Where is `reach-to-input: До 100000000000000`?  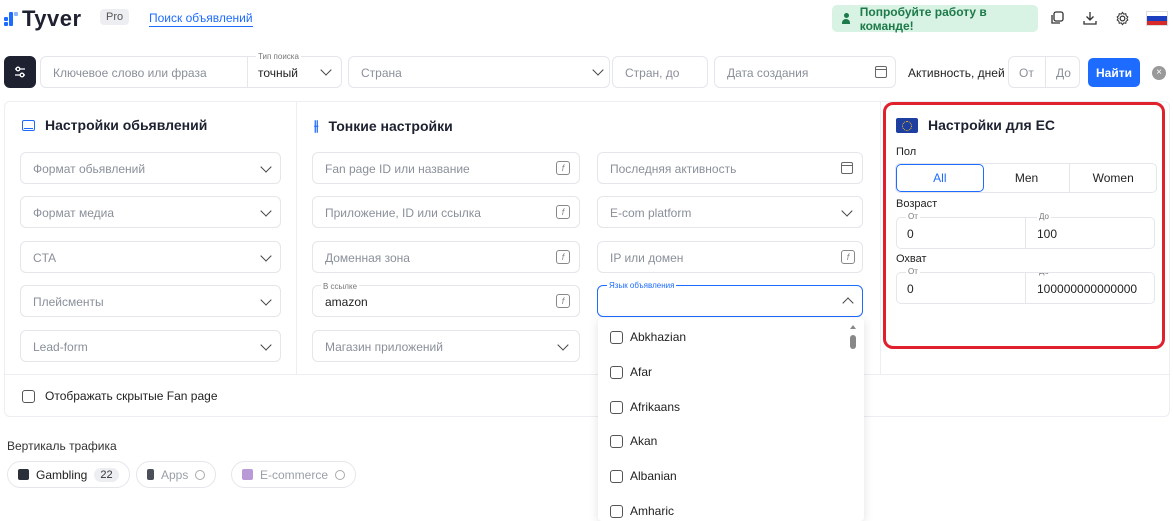 reach-to-input: До 100000000000000 is located at coordinates (1090, 288).